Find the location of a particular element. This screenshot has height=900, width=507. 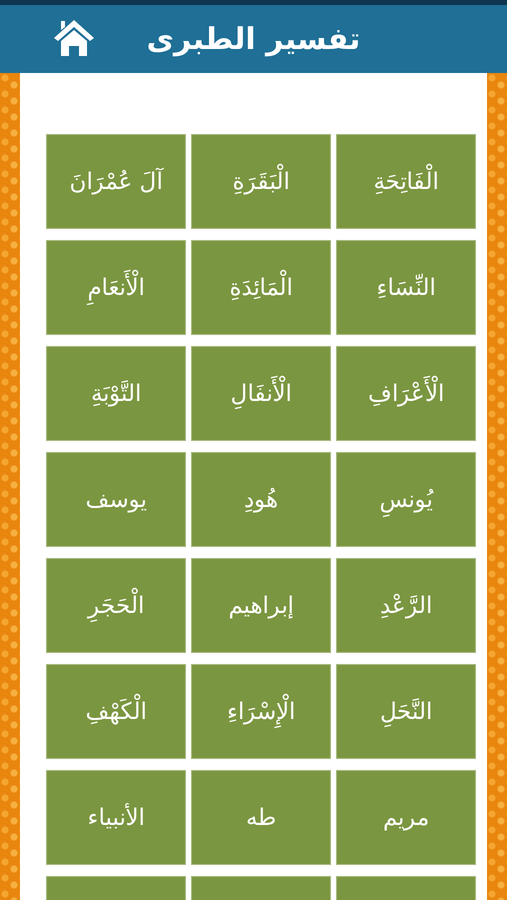

surah-tile: طه is located at coordinates (261, 817).